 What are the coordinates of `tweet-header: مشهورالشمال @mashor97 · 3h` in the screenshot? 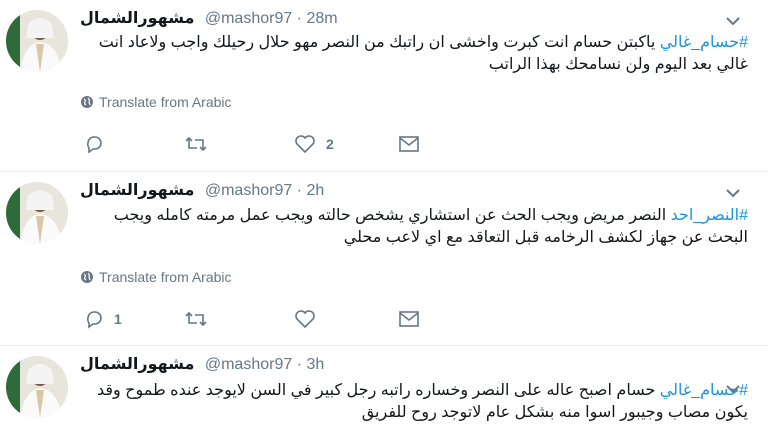 It's located at (202, 365).